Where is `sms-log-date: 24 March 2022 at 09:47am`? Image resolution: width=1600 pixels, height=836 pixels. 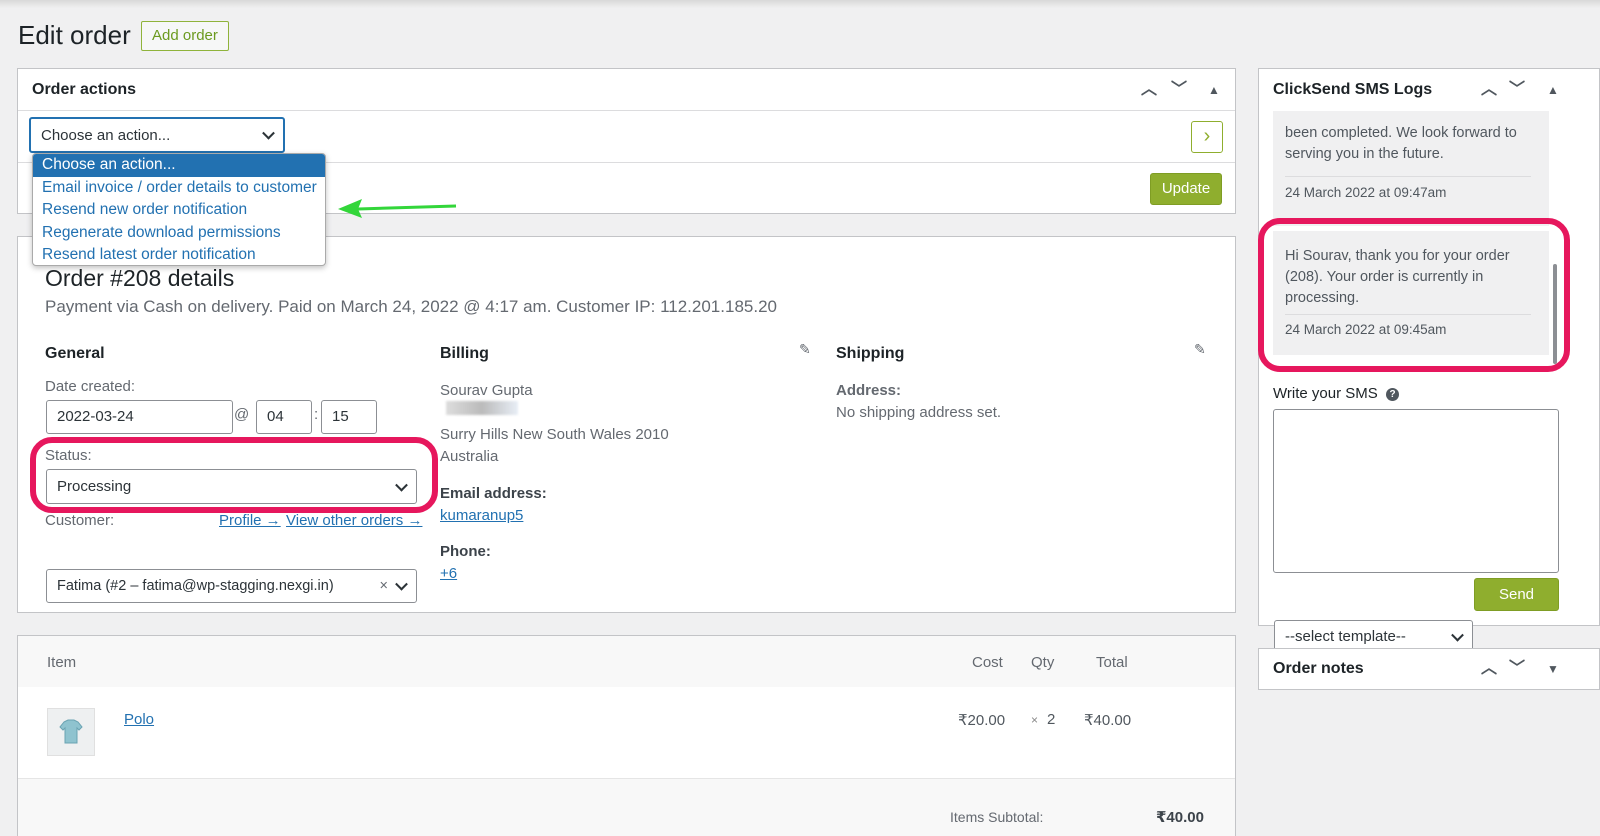
sms-log-date: 24 March 2022 at 09:47am is located at coordinates (1366, 192).